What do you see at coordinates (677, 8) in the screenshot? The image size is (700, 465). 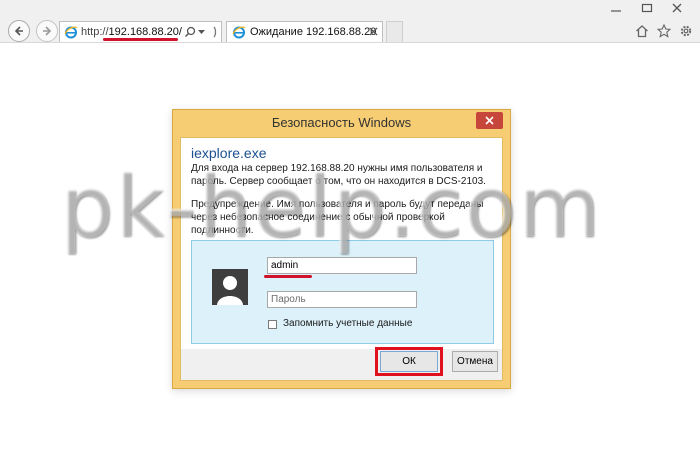 I see `window-close-icon` at bounding box center [677, 8].